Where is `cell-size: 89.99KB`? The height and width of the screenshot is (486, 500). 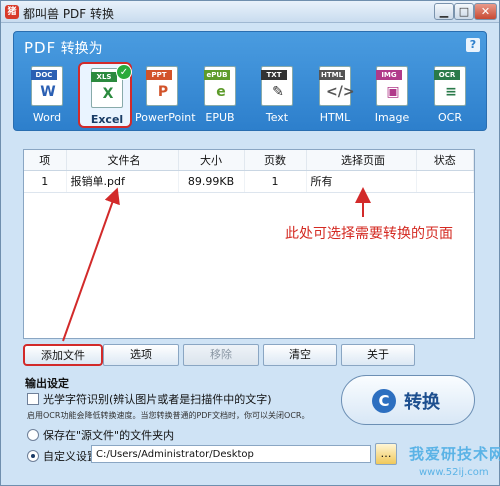
cell-size: 89.99KB is located at coordinates (211, 181).